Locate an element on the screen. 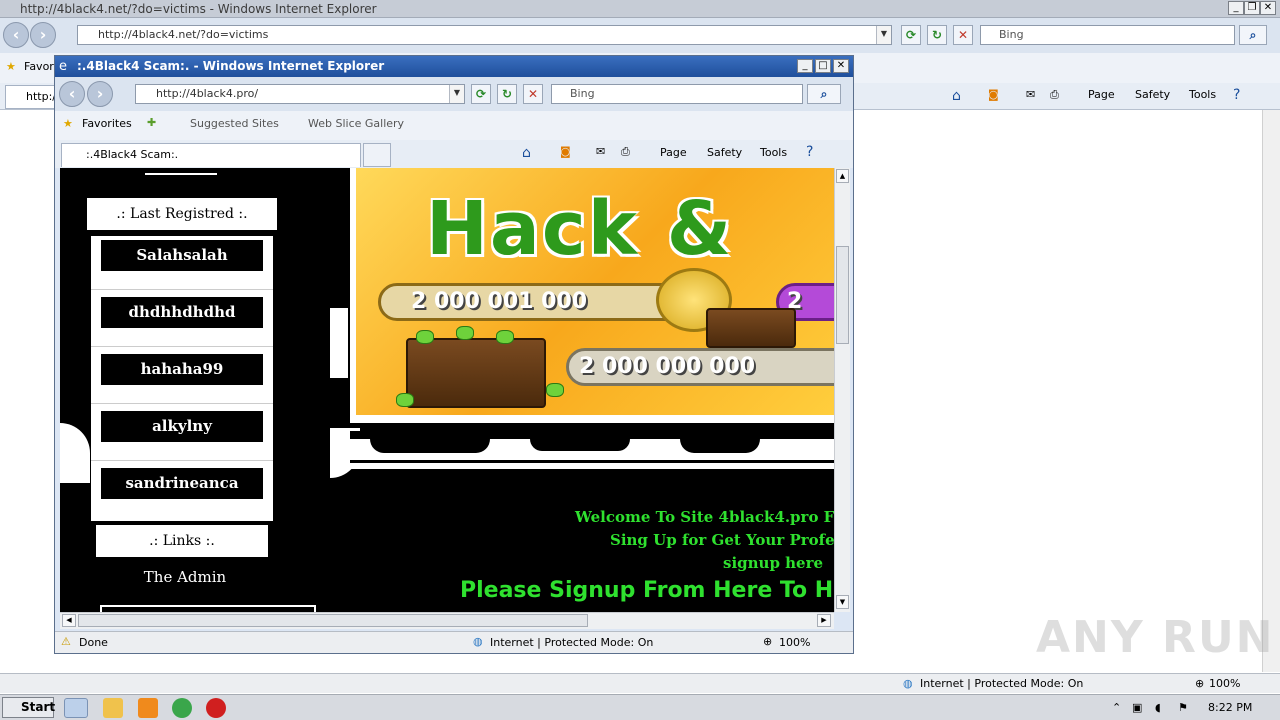 The height and width of the screenshot is (720, 1280). signup-banner-link: Please Signup From Here To Ha is located at coordinates (647, 590).